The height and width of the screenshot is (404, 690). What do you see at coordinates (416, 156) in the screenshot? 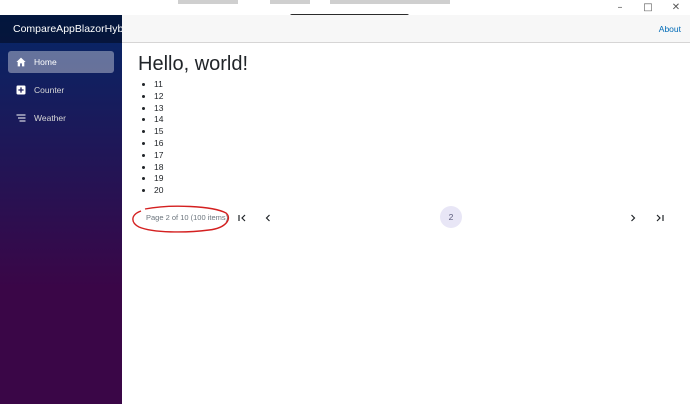
I see `list-item: 17` at bounding box center [416, 156].